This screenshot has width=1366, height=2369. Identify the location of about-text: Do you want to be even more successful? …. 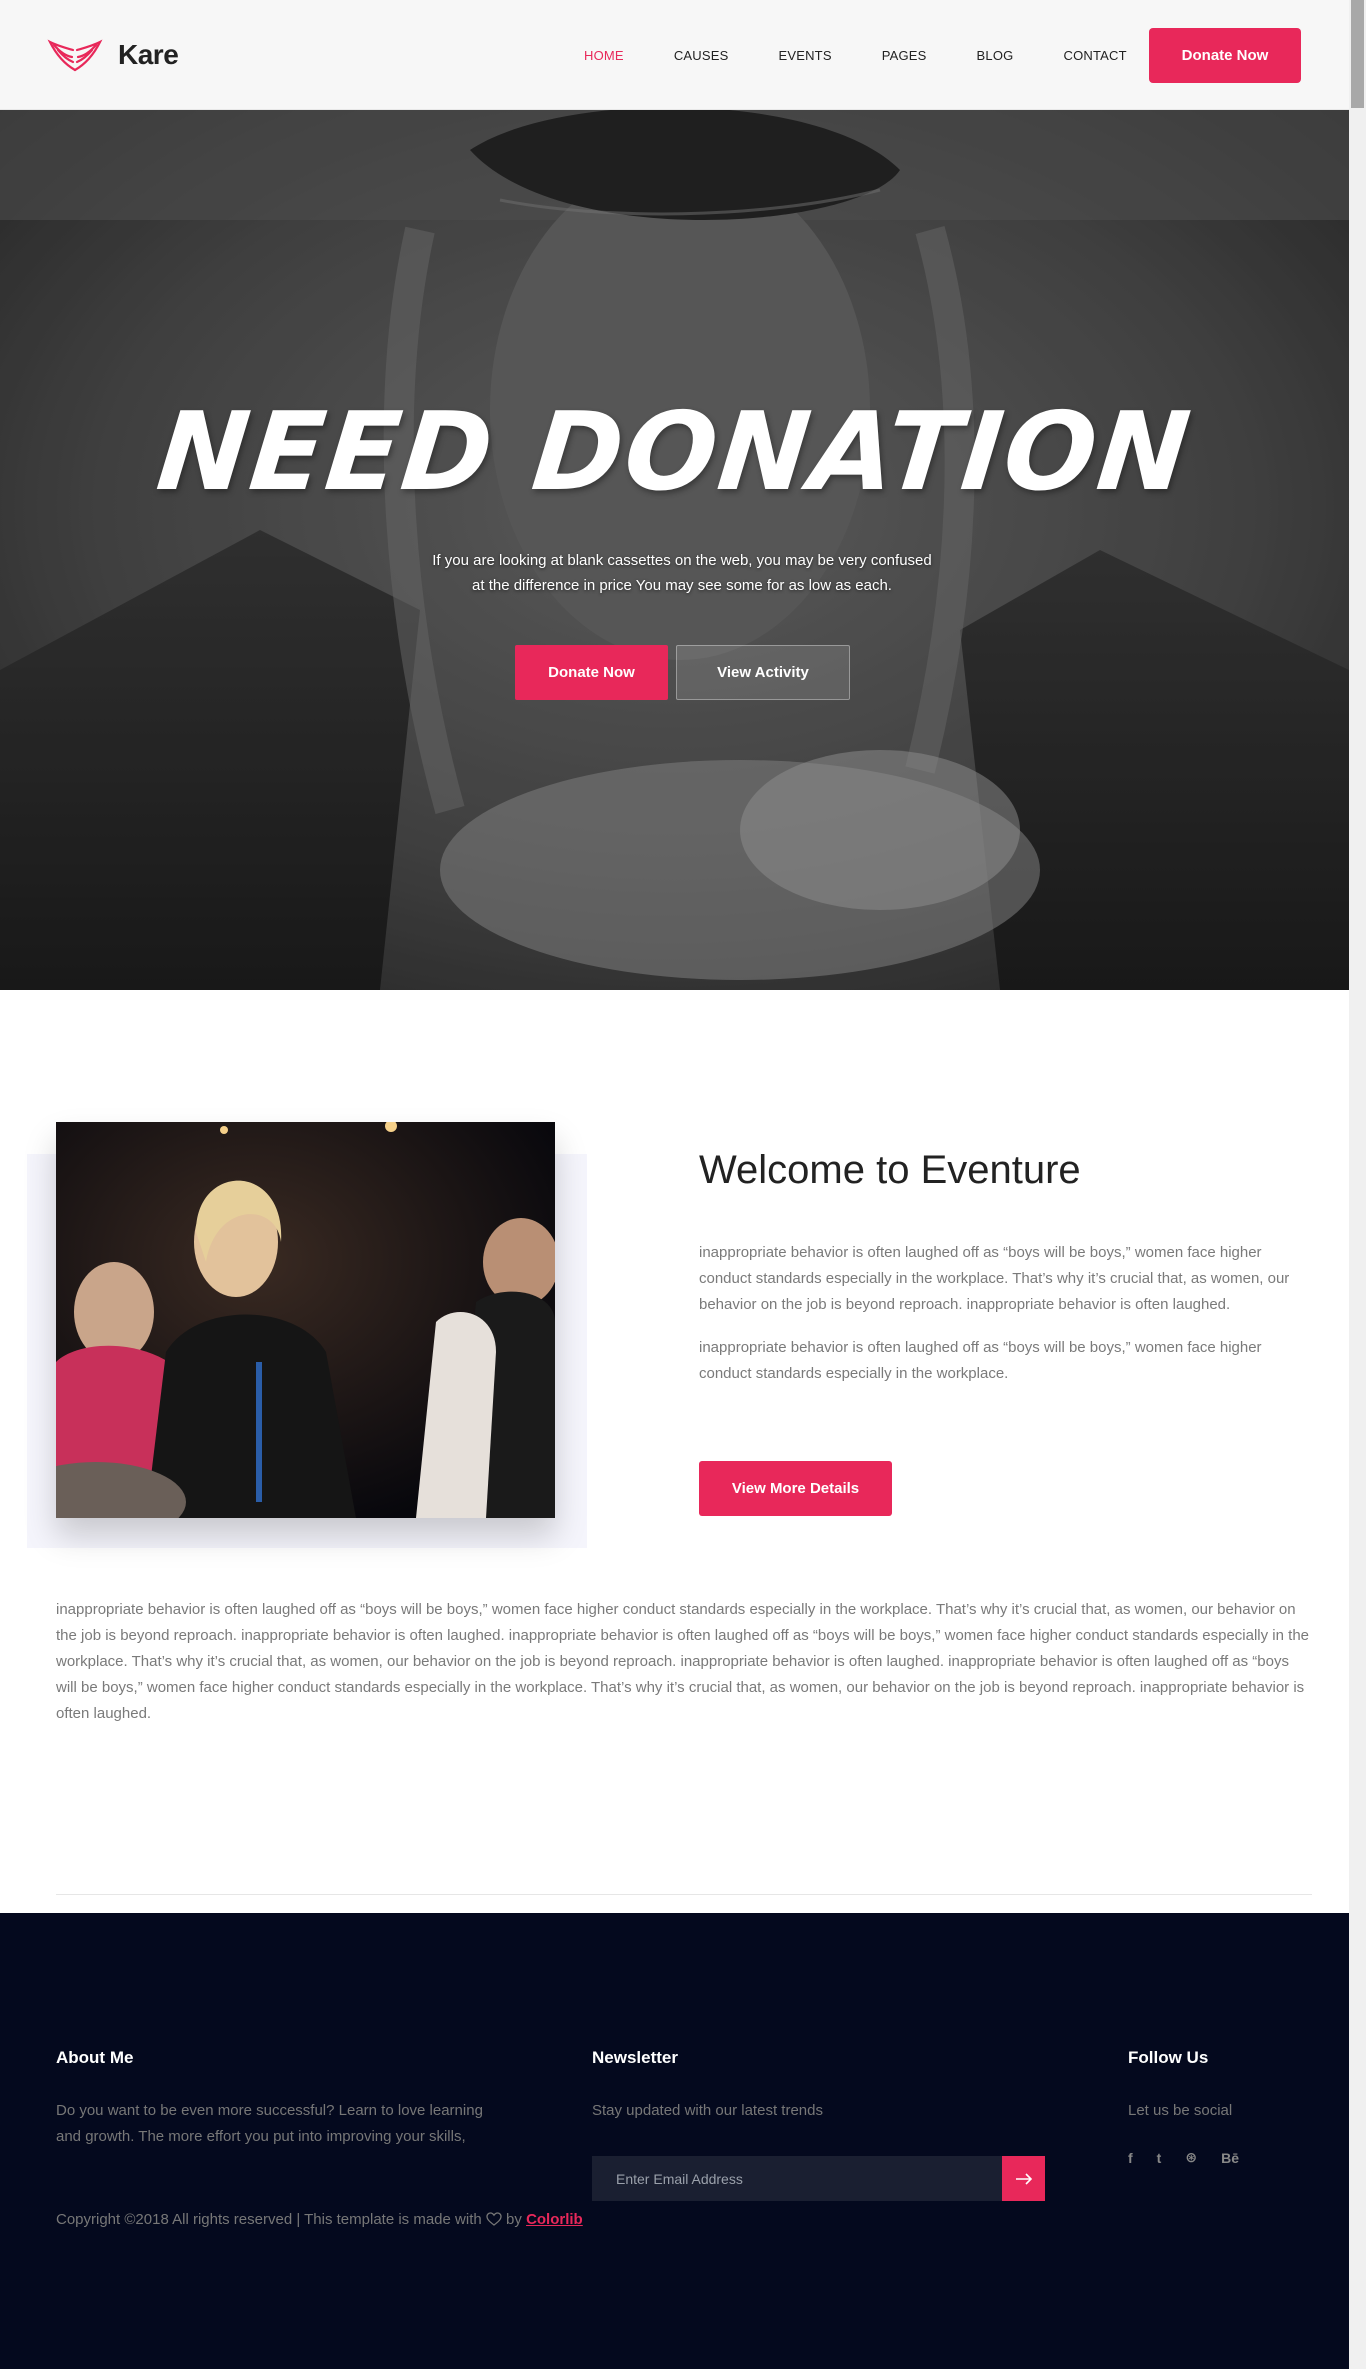
(269, 2123).